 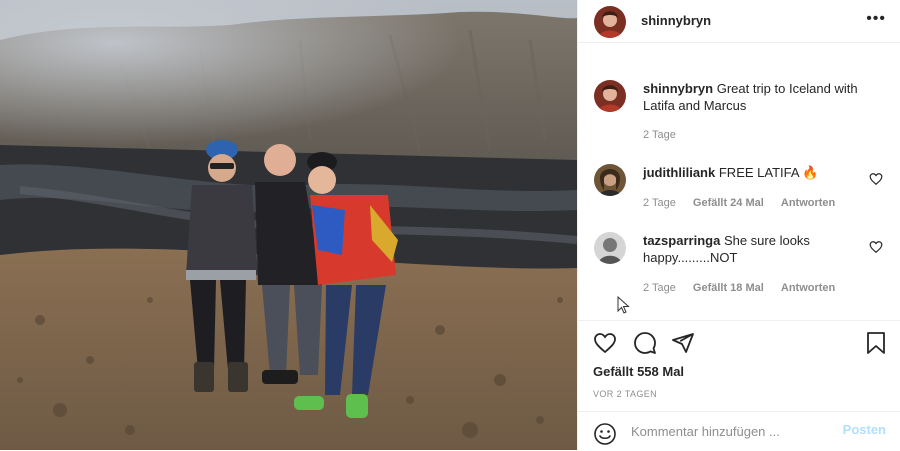 I want to click on caption-username: shinnybryn, so click(x=678, y=88).